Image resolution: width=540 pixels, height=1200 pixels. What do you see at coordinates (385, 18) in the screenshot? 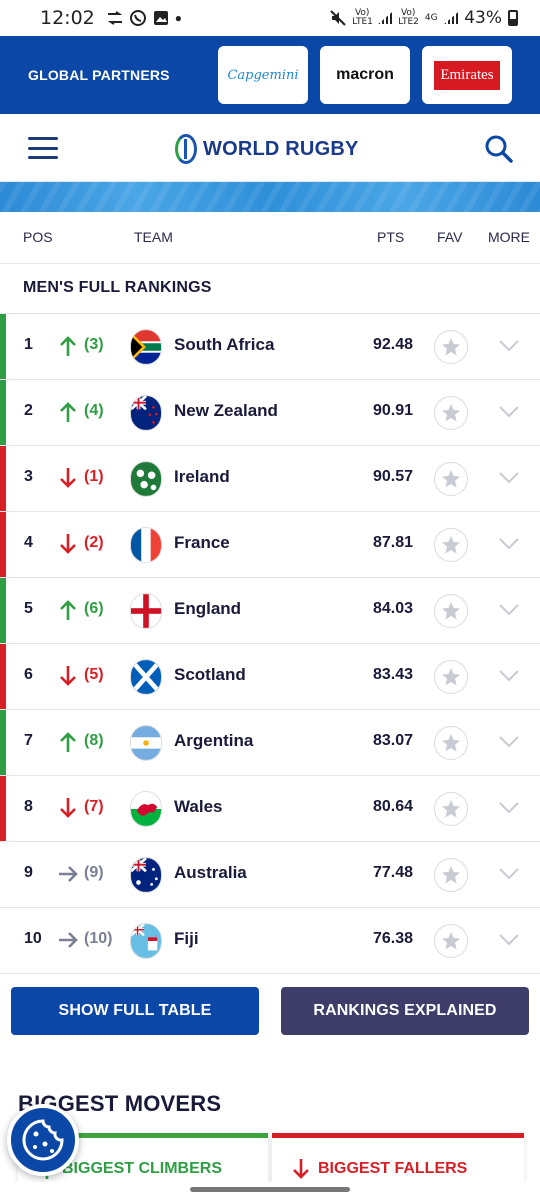
I see `signal-icon` at bounding box center [385, 18].